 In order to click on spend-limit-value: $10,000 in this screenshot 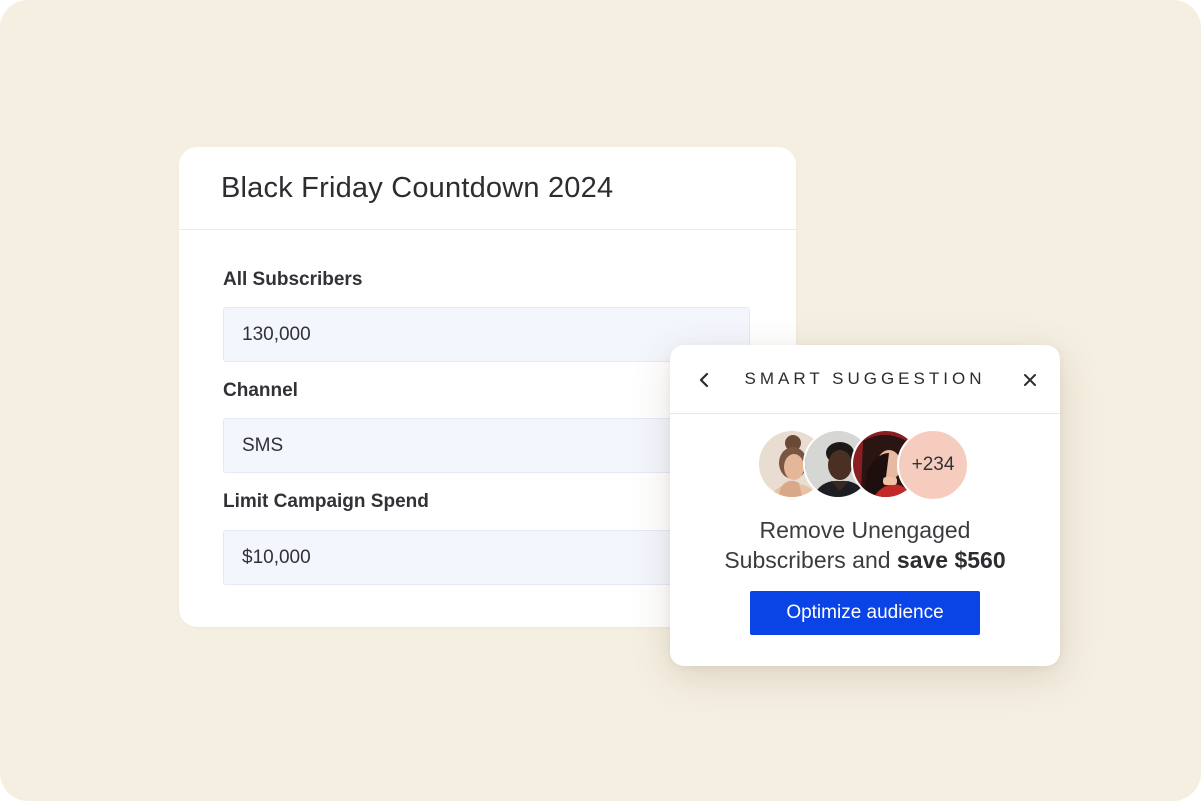, I will do `click(276, 557)`.